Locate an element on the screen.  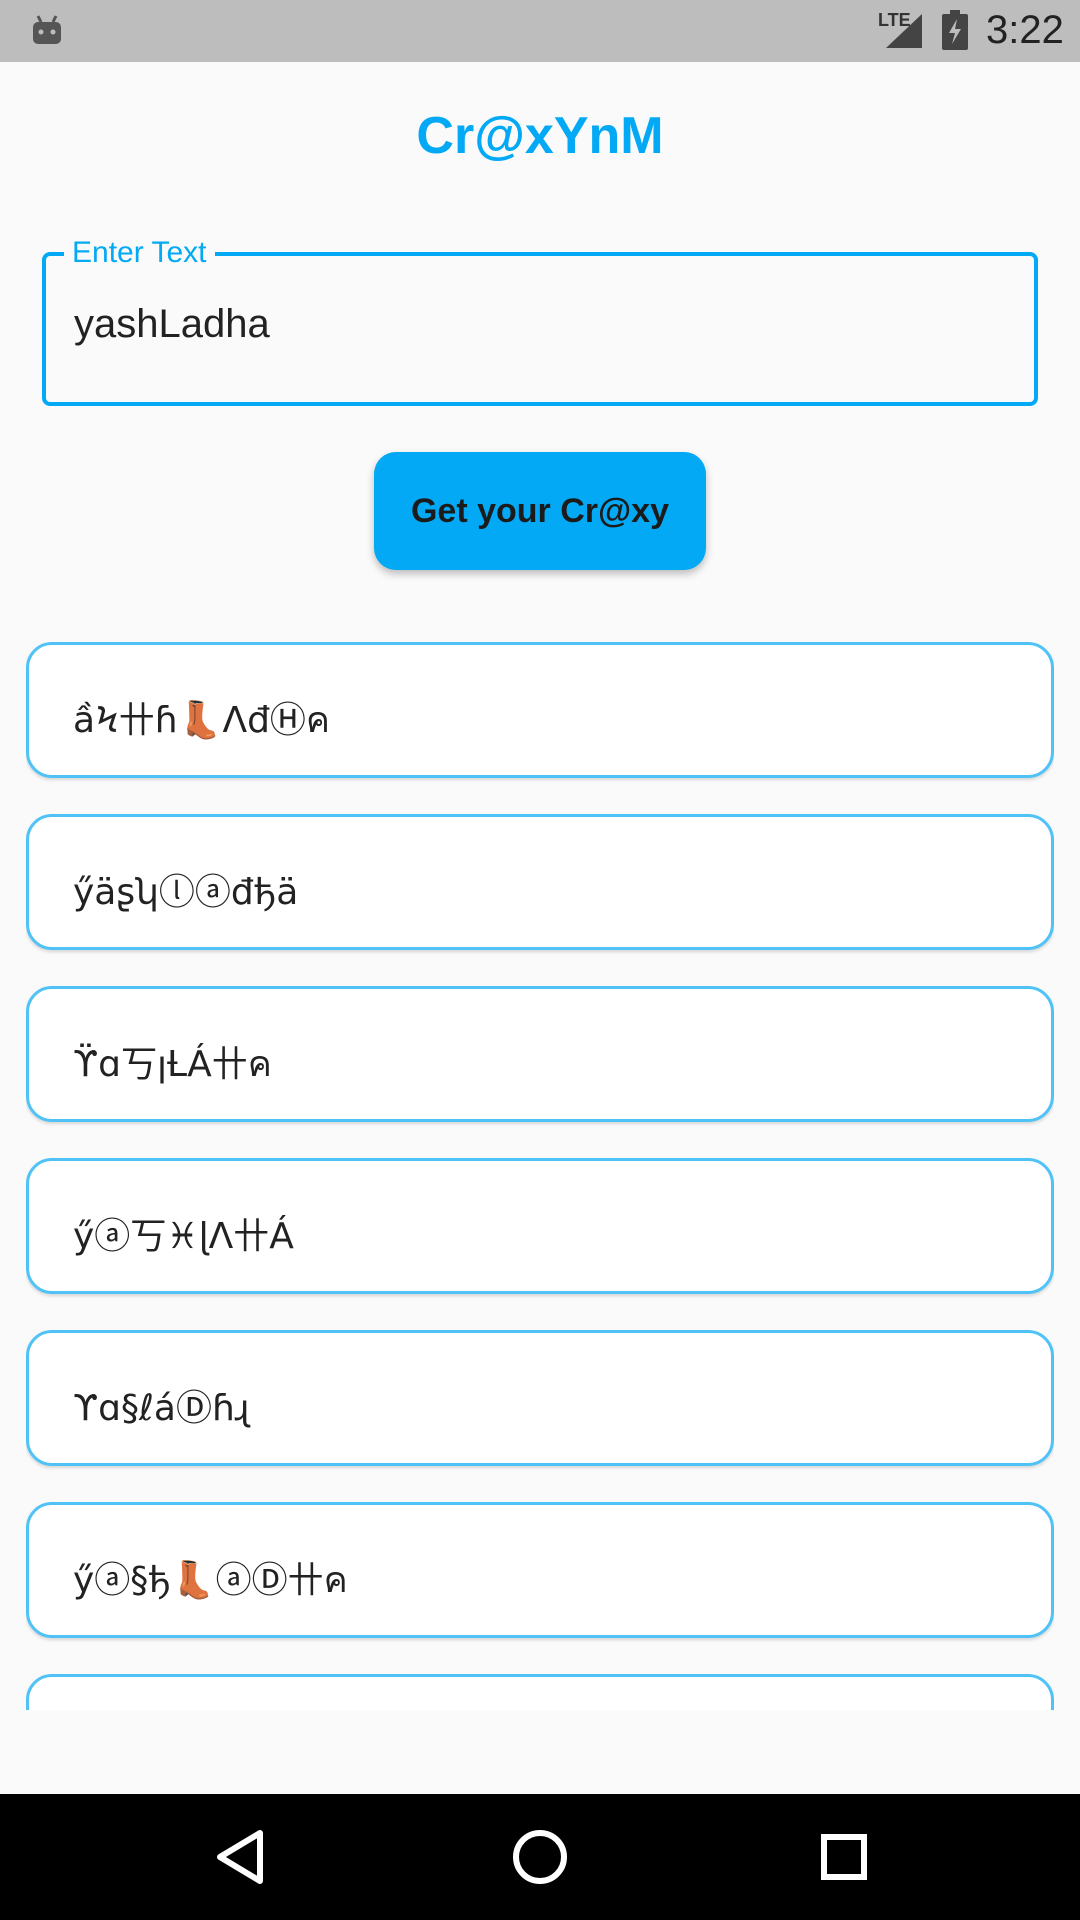
result-text: ӳⓐ丂♓ɭΛ卄Á is located at coordinates (183, 1236).